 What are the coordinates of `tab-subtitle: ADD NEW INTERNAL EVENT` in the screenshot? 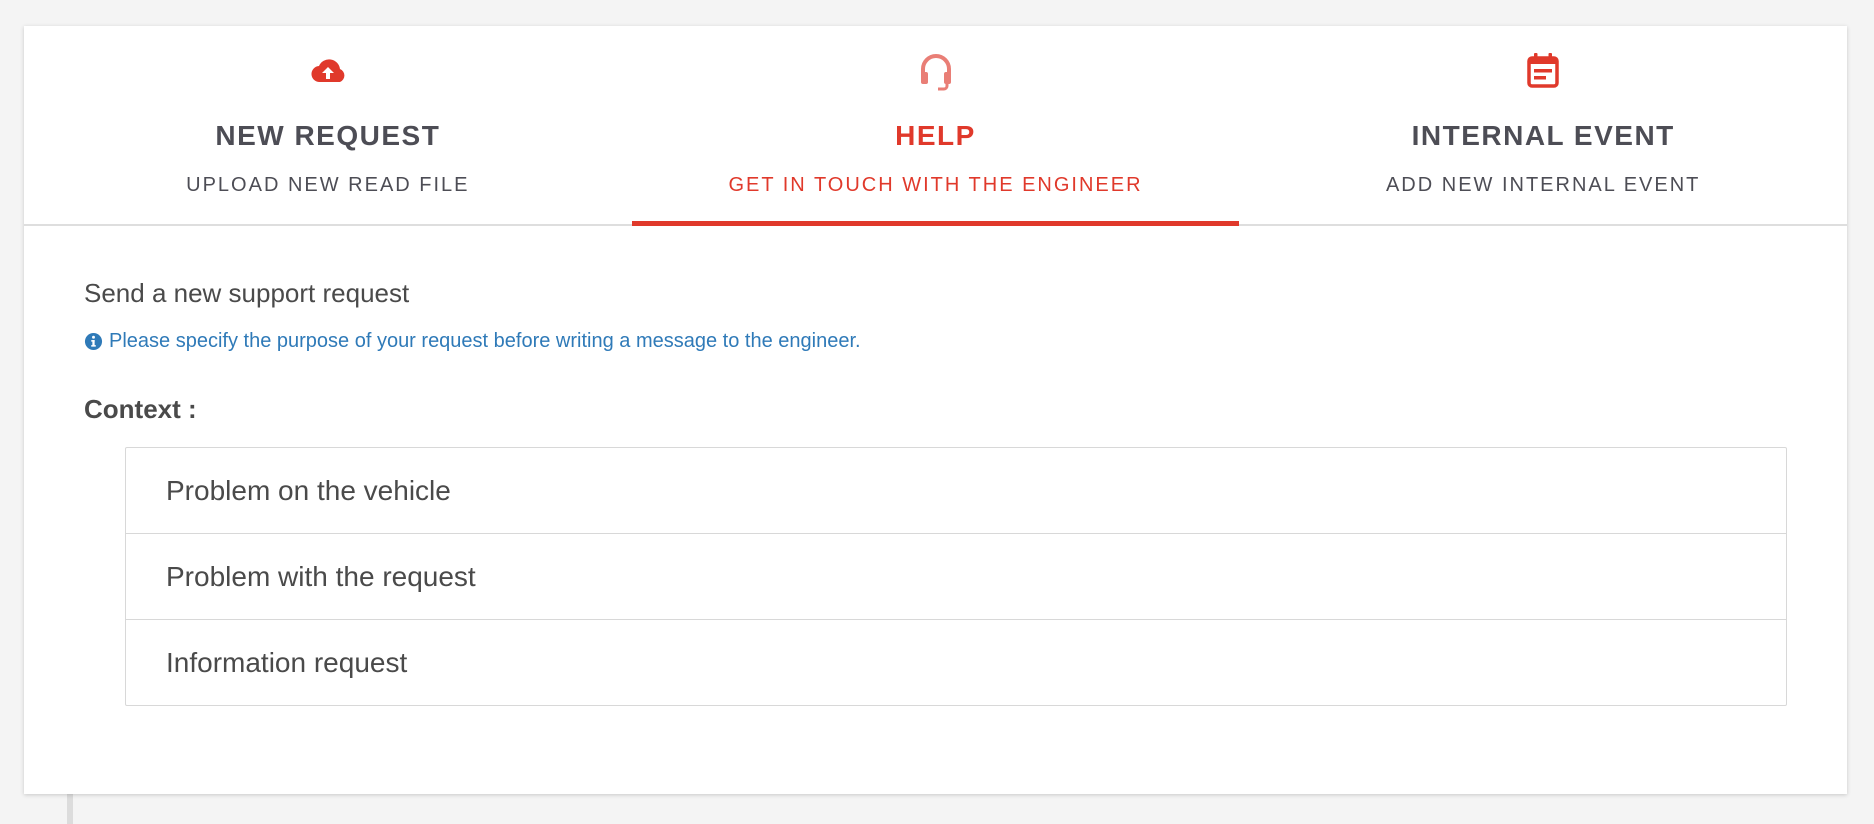 It's located at (1543, 185).